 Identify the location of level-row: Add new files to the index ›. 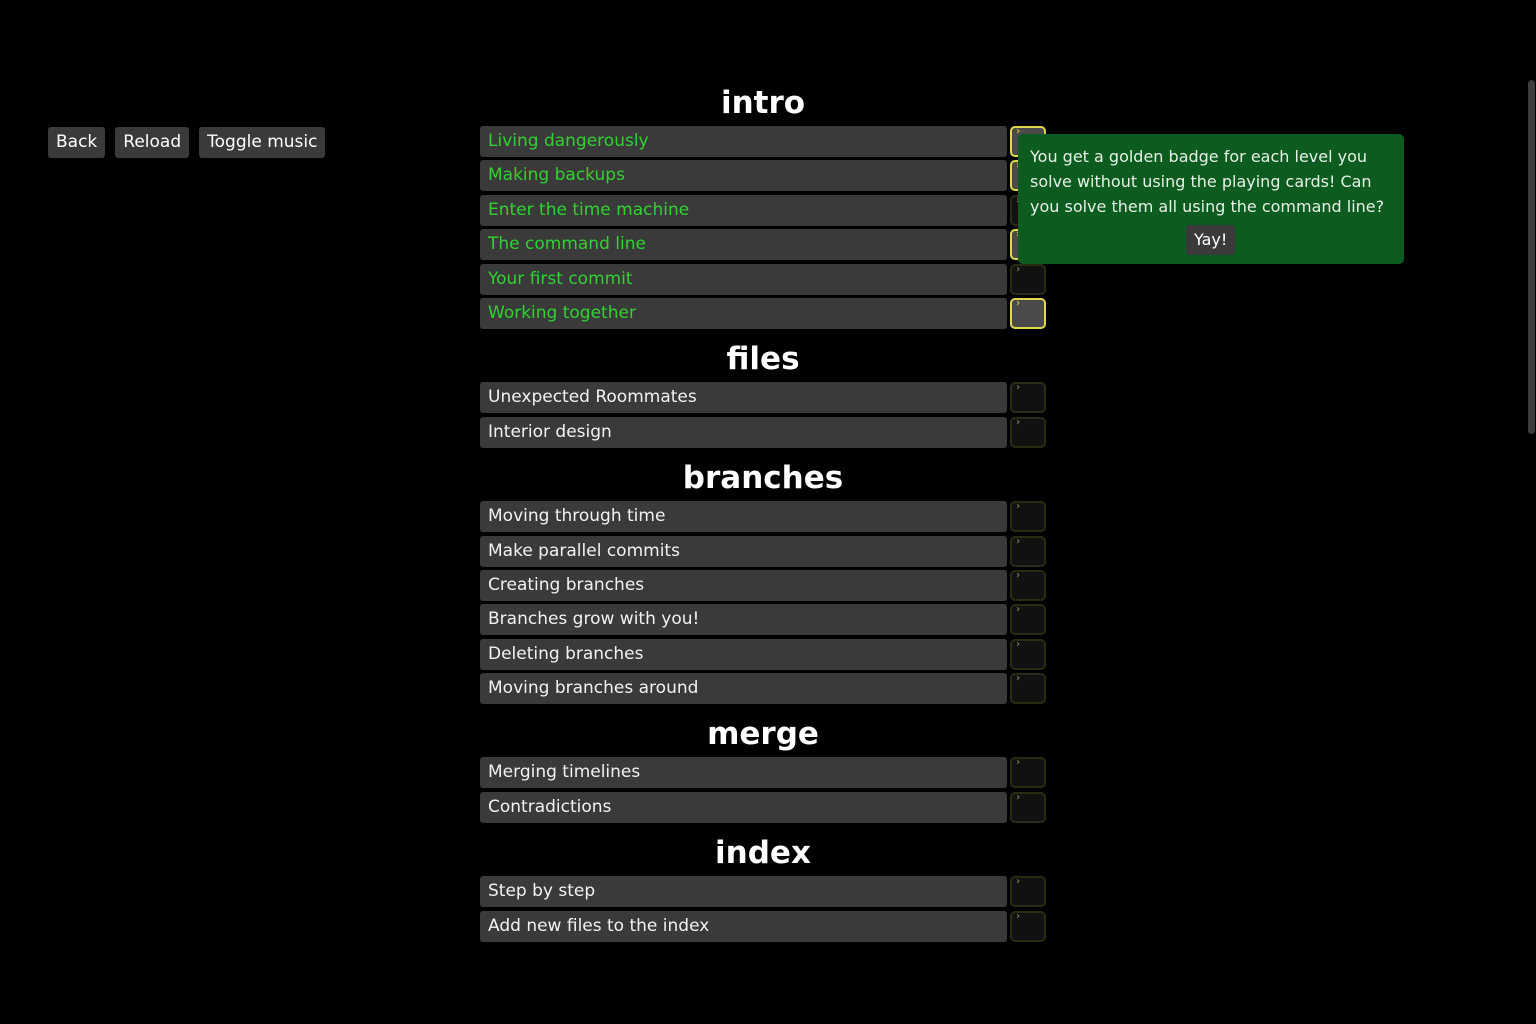
(763, 926).